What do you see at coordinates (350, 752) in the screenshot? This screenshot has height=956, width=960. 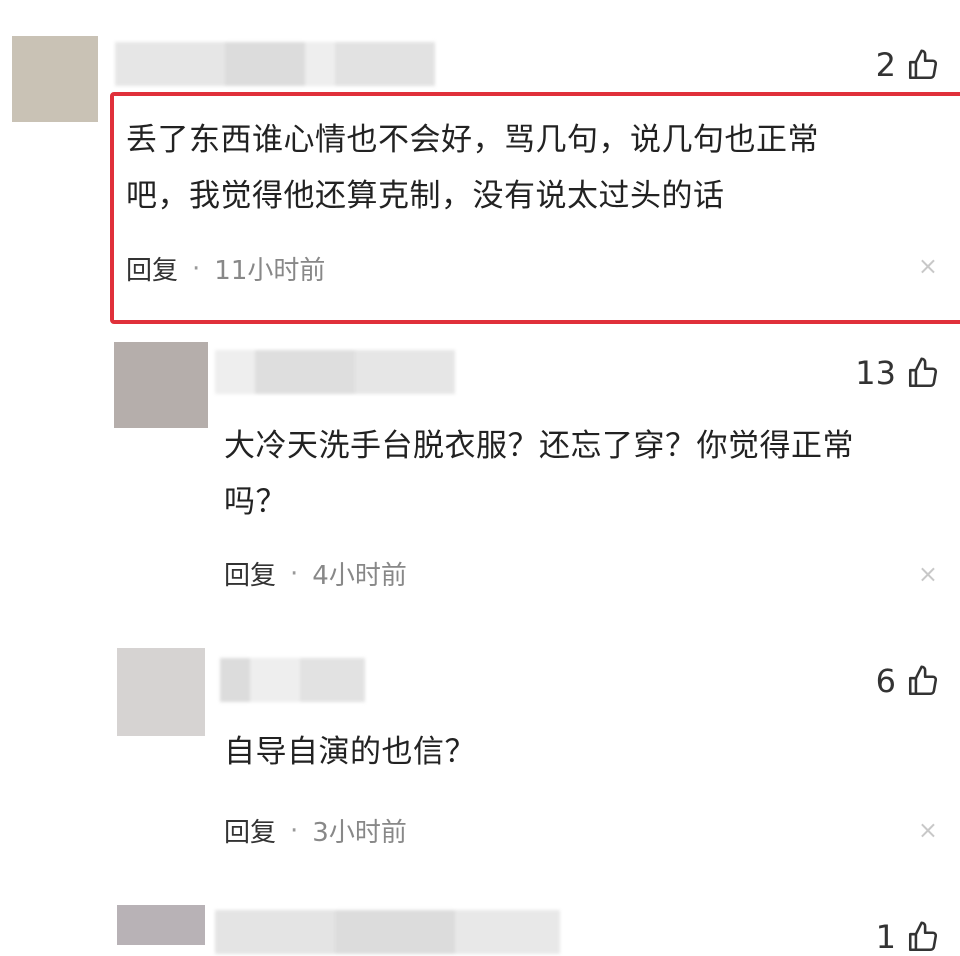 I see `comment-text-line: 自导自演的也信？` at bounding box center [350, 752].